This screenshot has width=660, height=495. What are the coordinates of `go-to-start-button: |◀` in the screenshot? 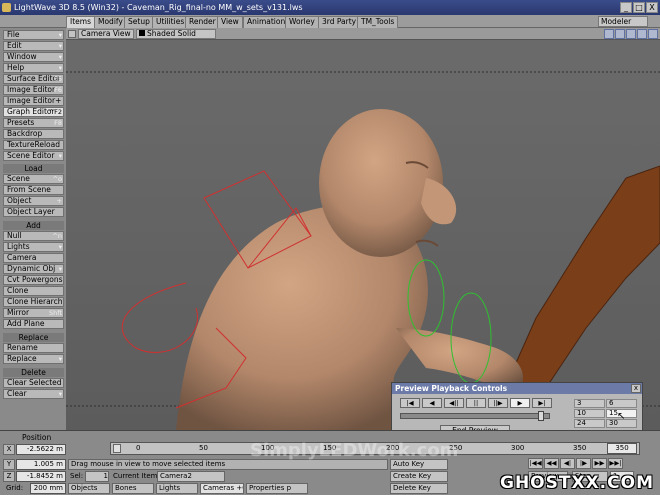 It's located at (410, 403).